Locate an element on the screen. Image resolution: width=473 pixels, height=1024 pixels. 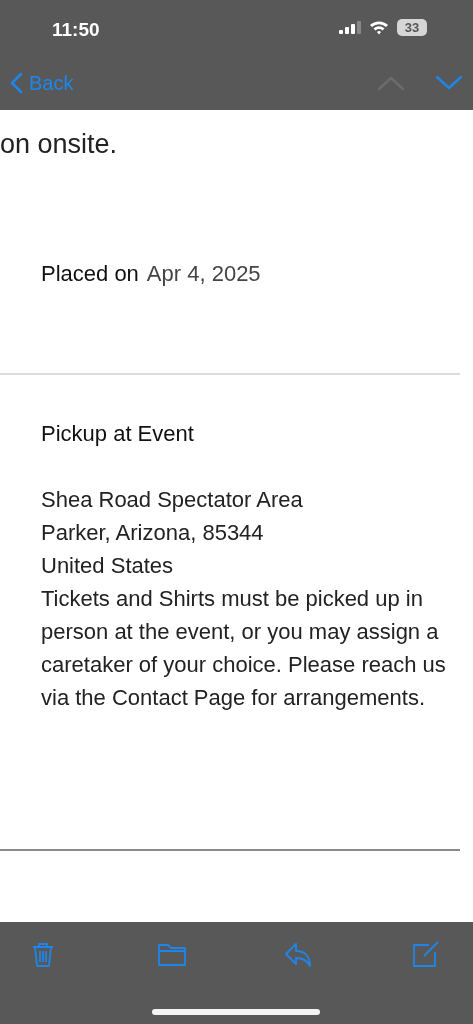
wifi-icon is located at coordinates (379, 27).